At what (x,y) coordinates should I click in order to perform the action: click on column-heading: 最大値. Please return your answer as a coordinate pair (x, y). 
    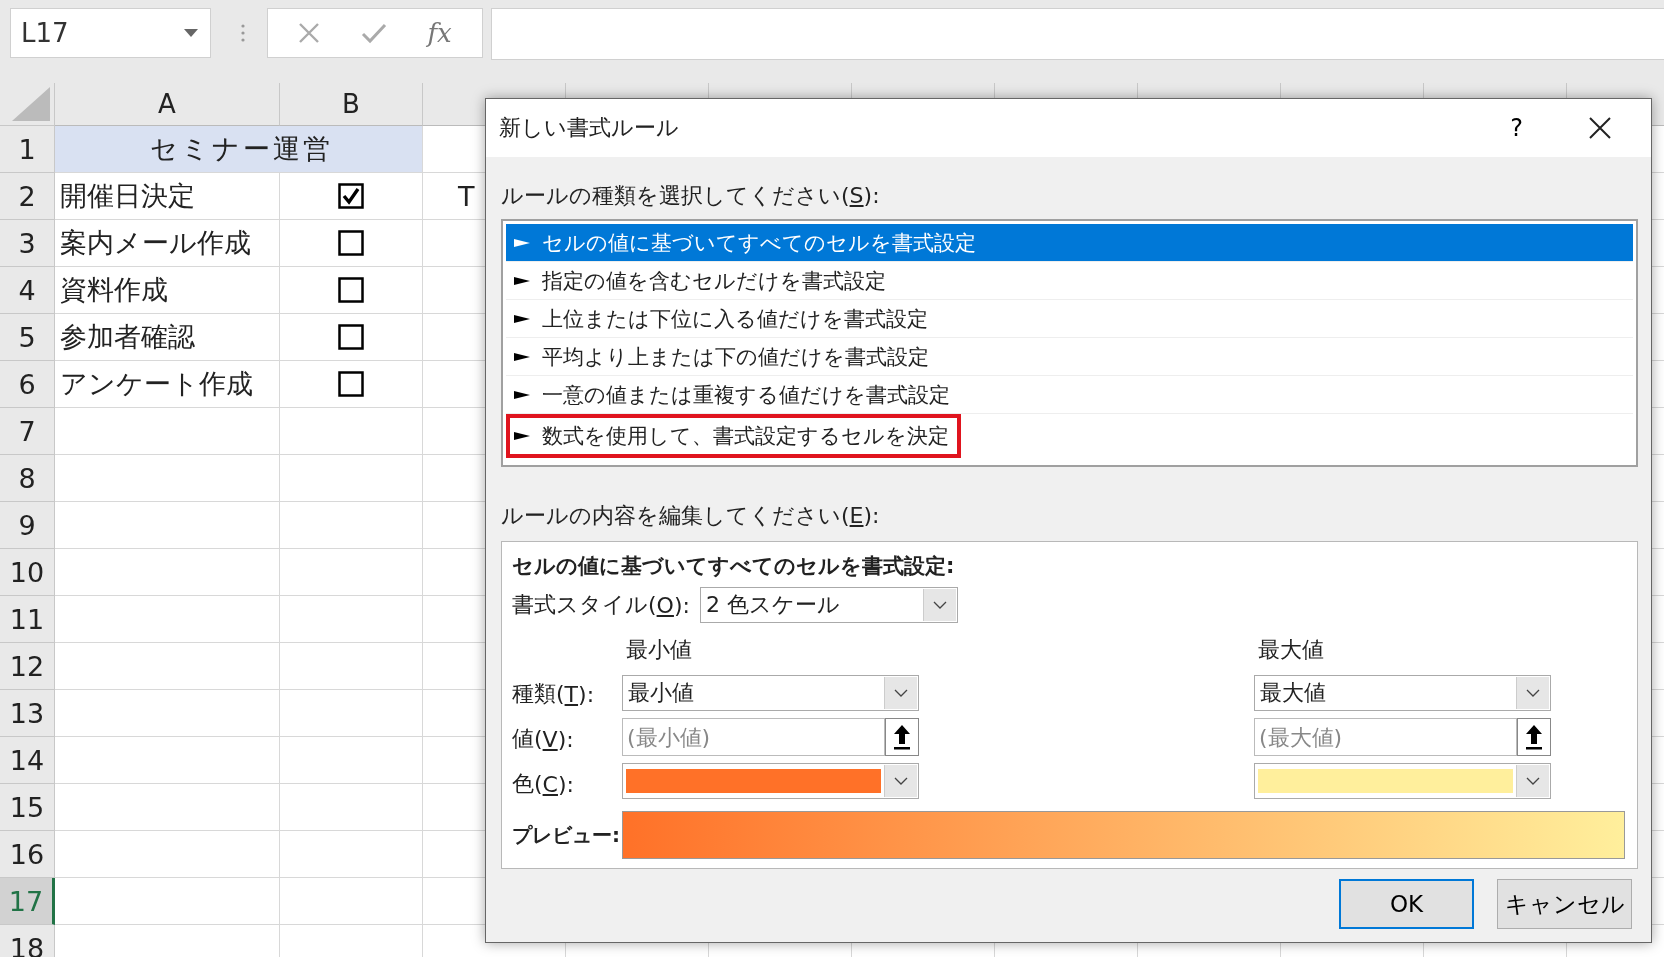
    Looking at the image, I should click on (1291, 650).